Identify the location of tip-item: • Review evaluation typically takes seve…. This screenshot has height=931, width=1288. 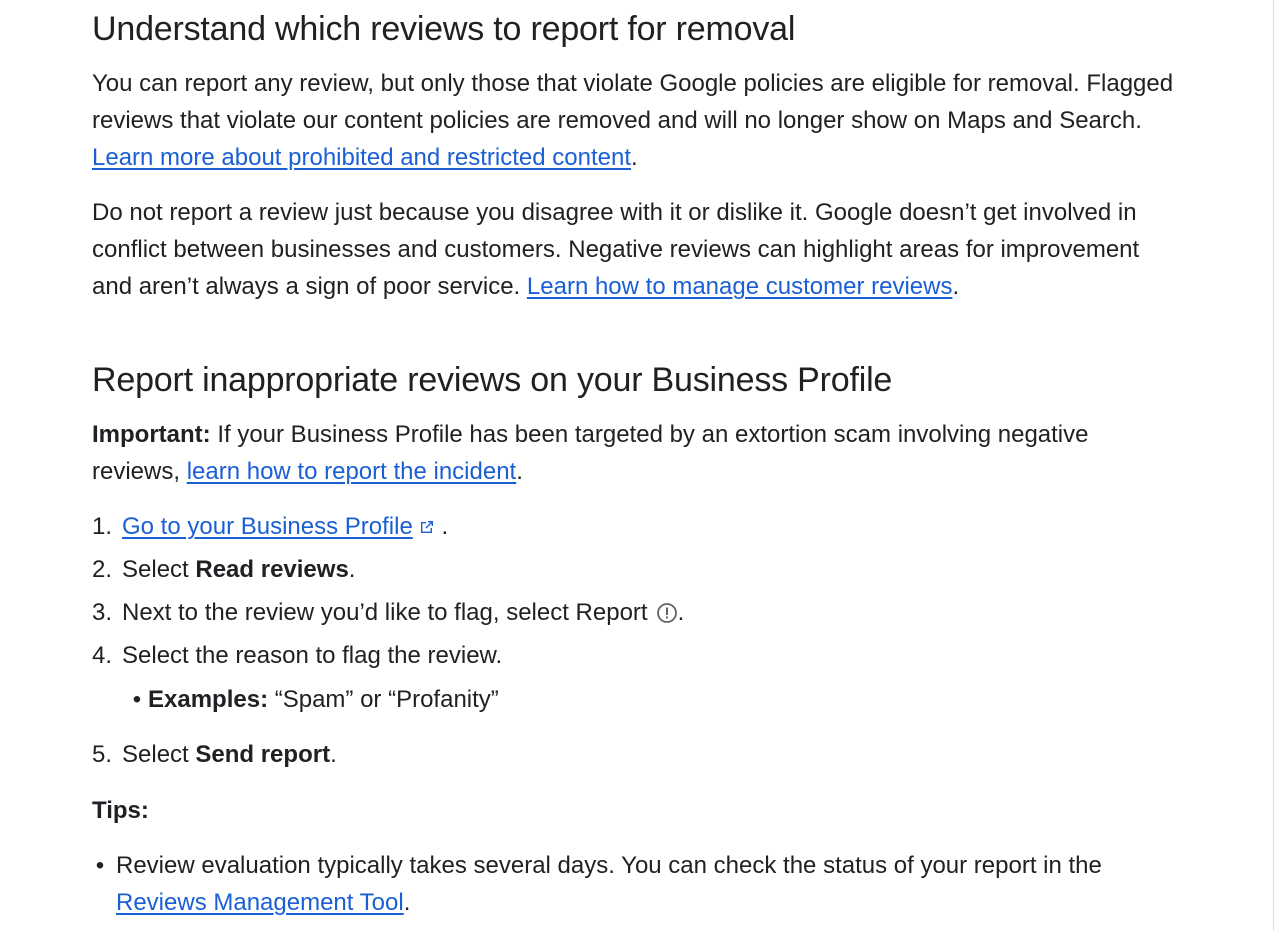
(637, 884).